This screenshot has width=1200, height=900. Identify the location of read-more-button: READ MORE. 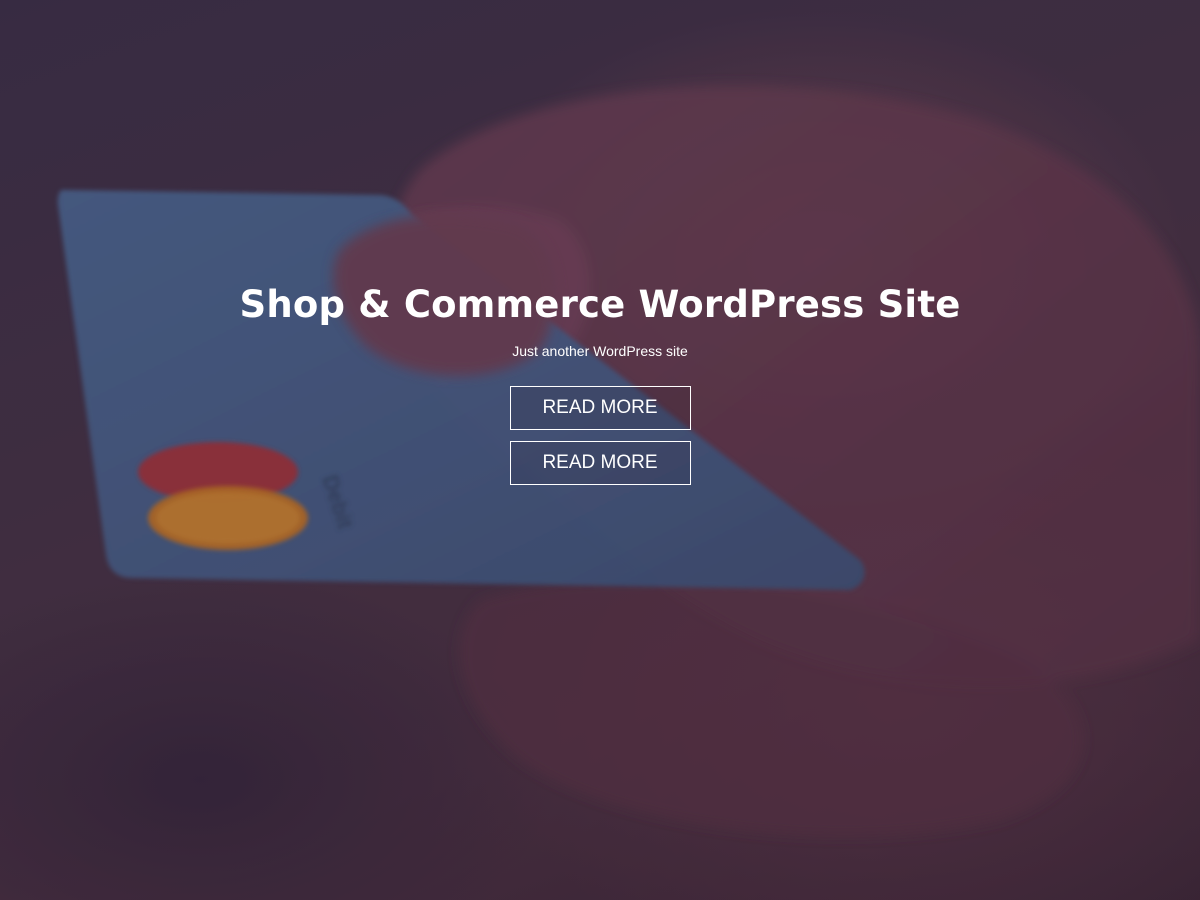
(600, 408).